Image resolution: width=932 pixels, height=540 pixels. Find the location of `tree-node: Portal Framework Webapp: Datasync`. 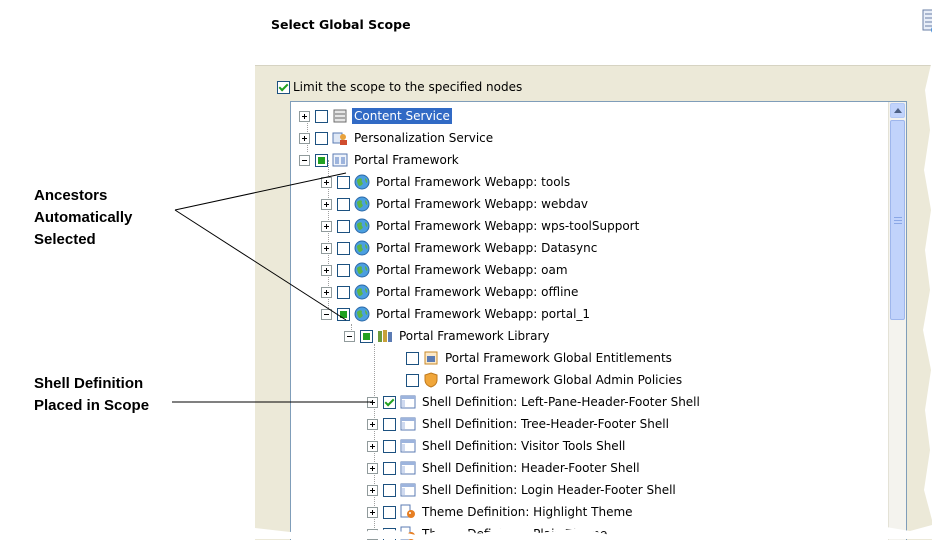

tree-node: Portal Framework Webapp: Datasync is located at coordinates (460, 248).